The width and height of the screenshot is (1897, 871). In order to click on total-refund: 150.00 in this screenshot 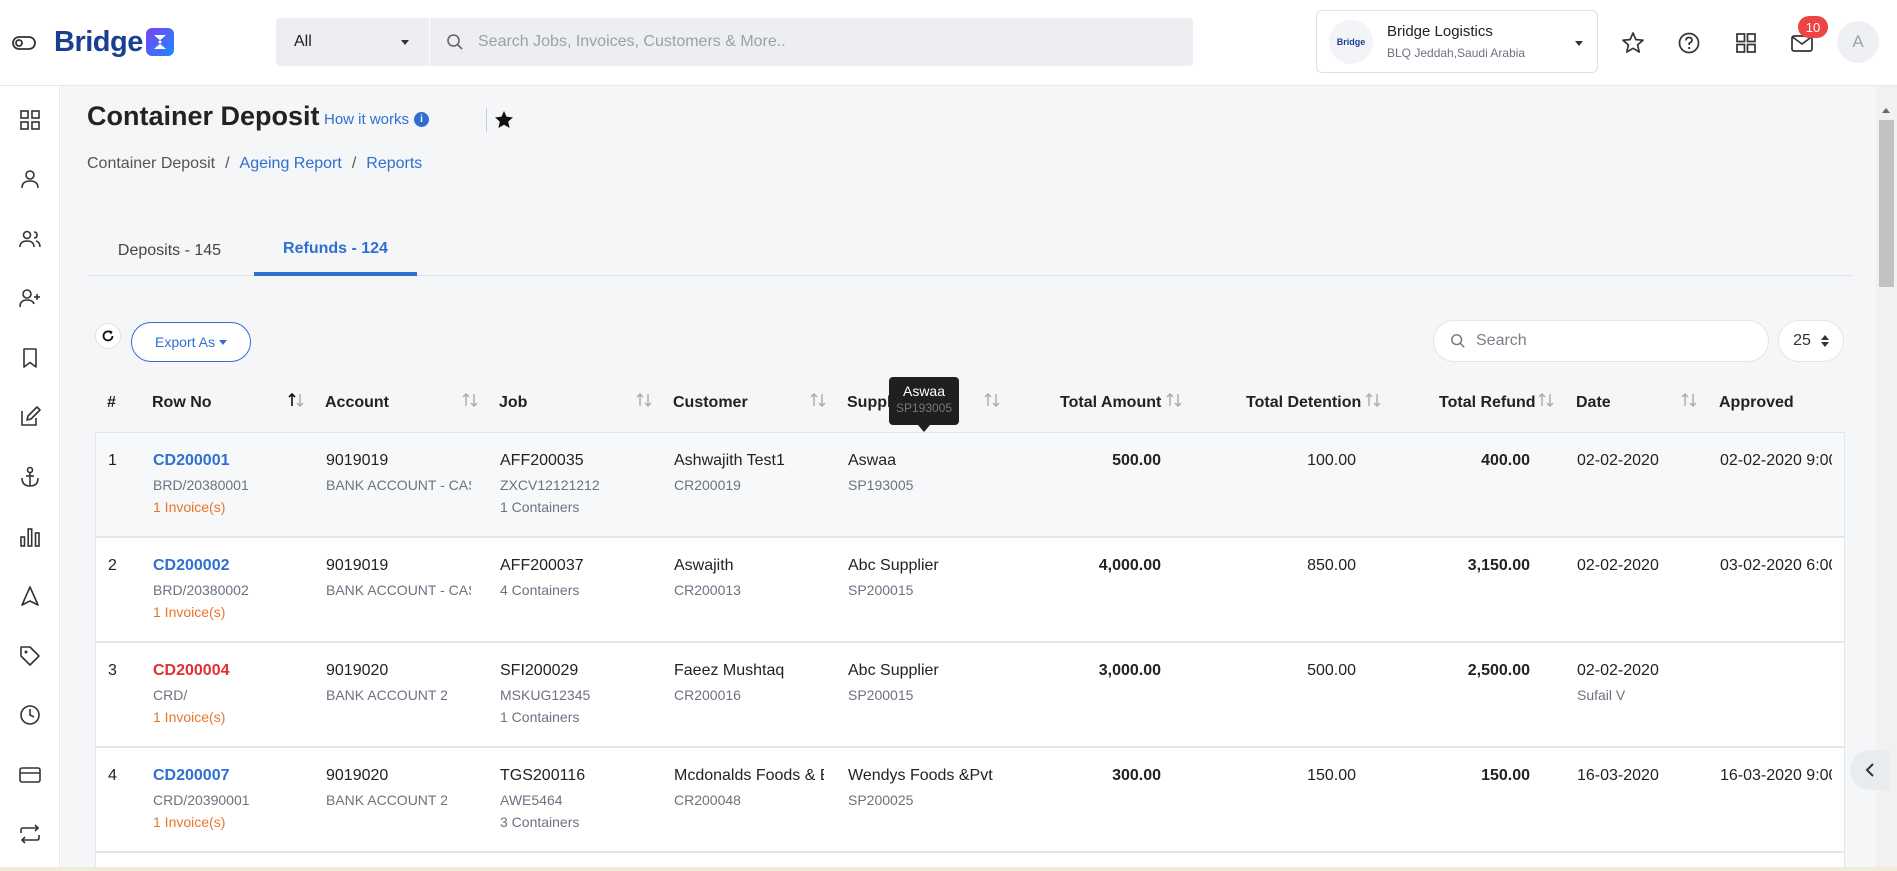, I will do `click(1505, 775)`.